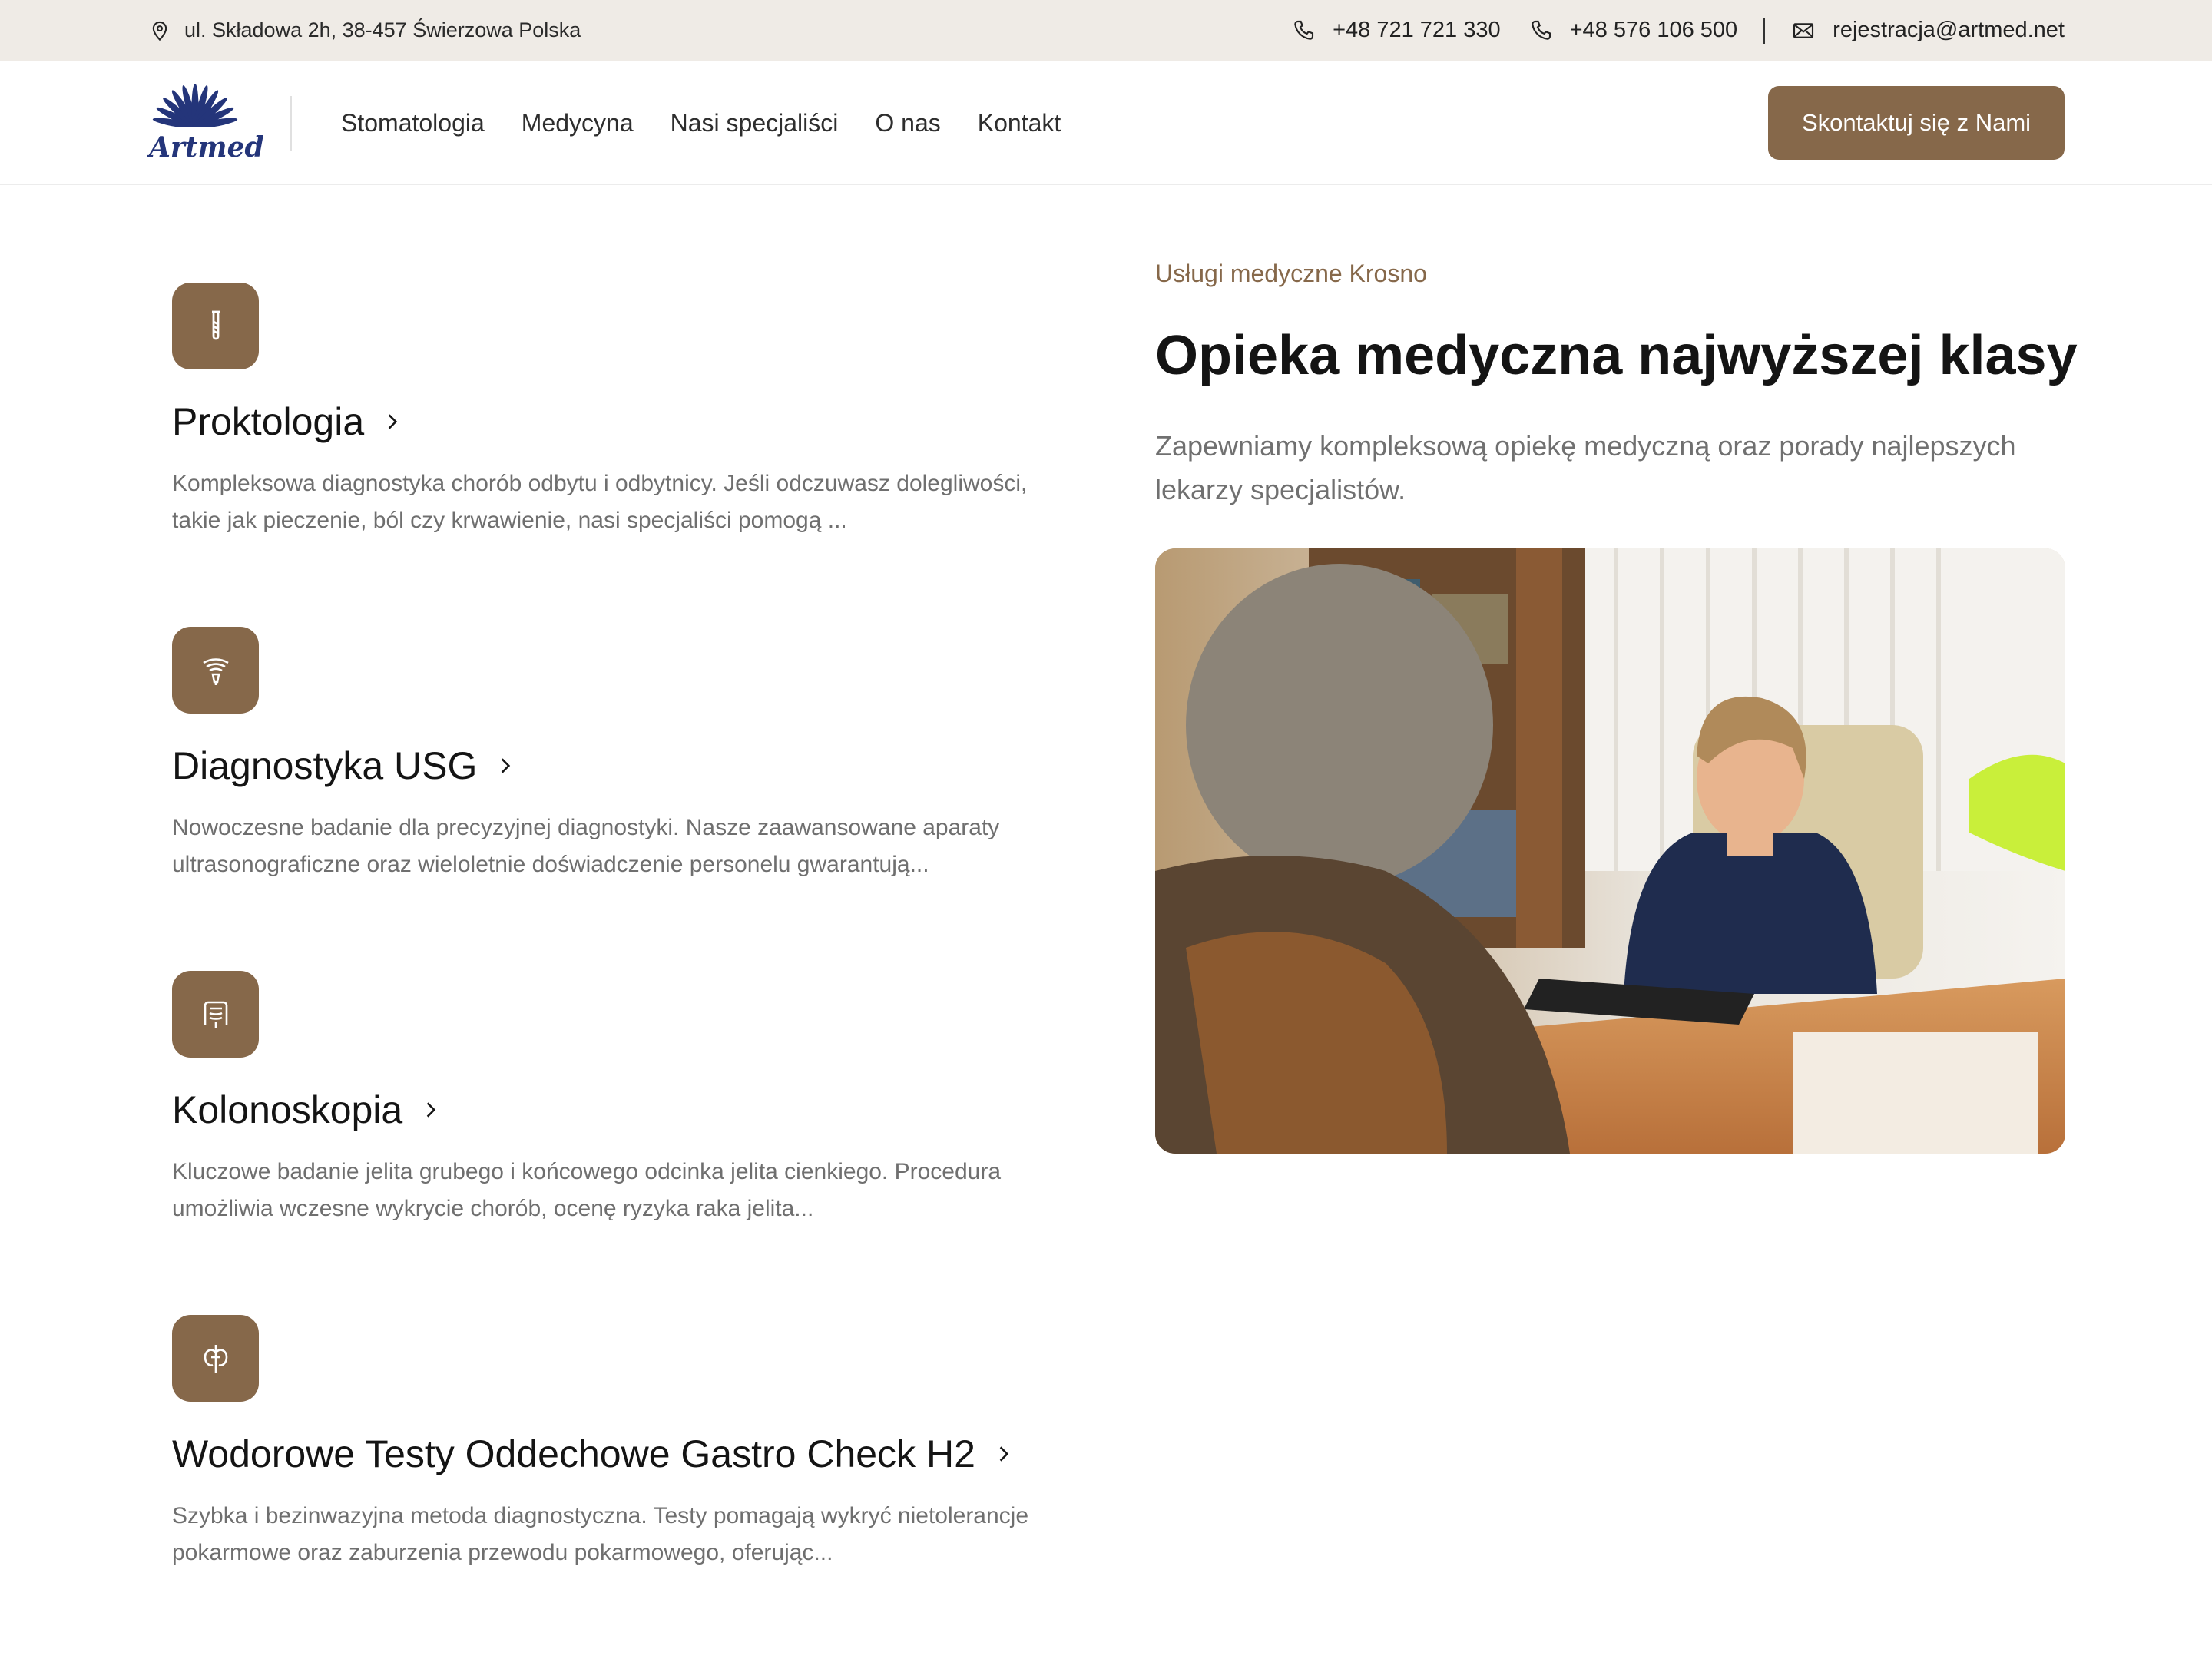 This screenshot has width=2212, height=1659. I want to click on logo: Artmed, so click(207, 122).